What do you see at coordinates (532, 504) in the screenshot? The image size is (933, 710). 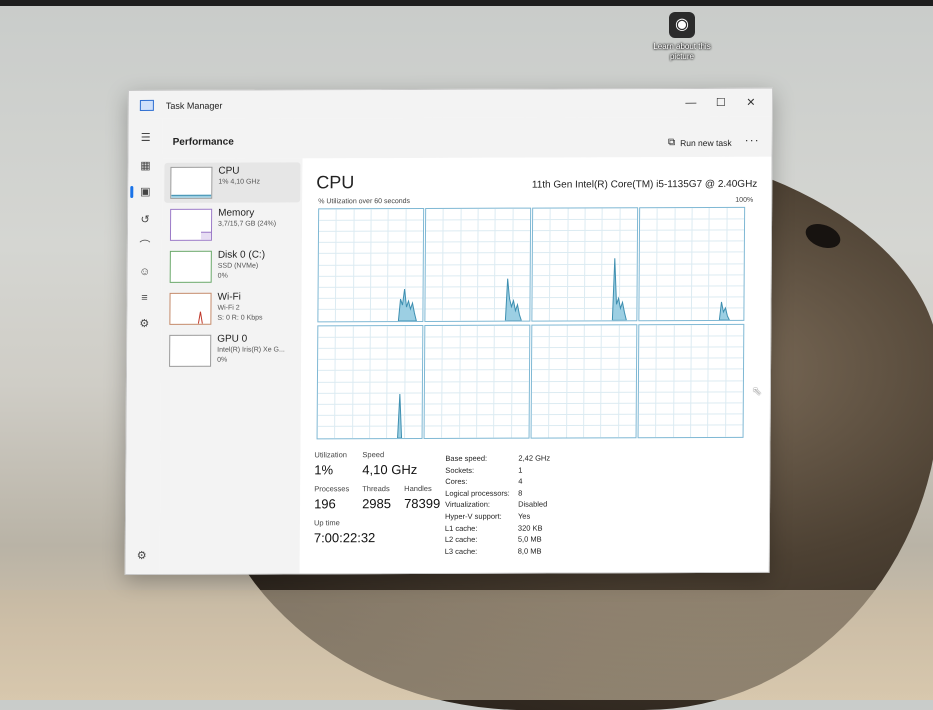 I see `spec-value: Disabled` at bounding box center [532, 504].